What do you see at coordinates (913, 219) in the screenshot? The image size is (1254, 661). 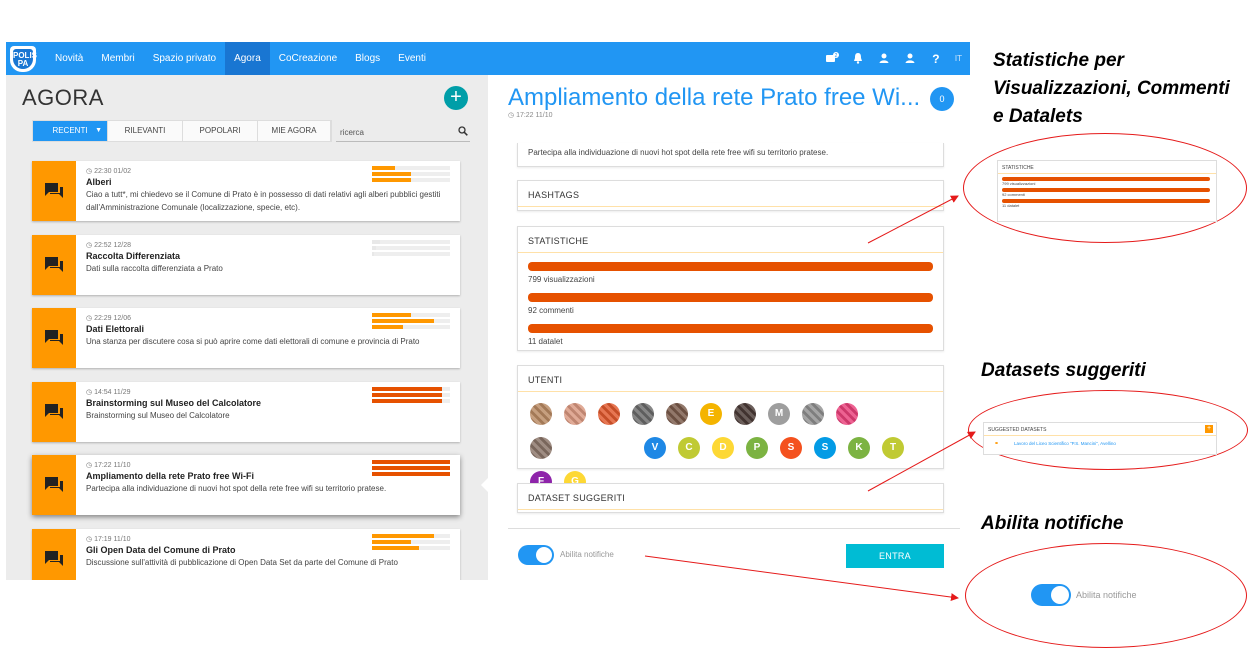 I see `stats-arrow` at bounding box center [913, 219].